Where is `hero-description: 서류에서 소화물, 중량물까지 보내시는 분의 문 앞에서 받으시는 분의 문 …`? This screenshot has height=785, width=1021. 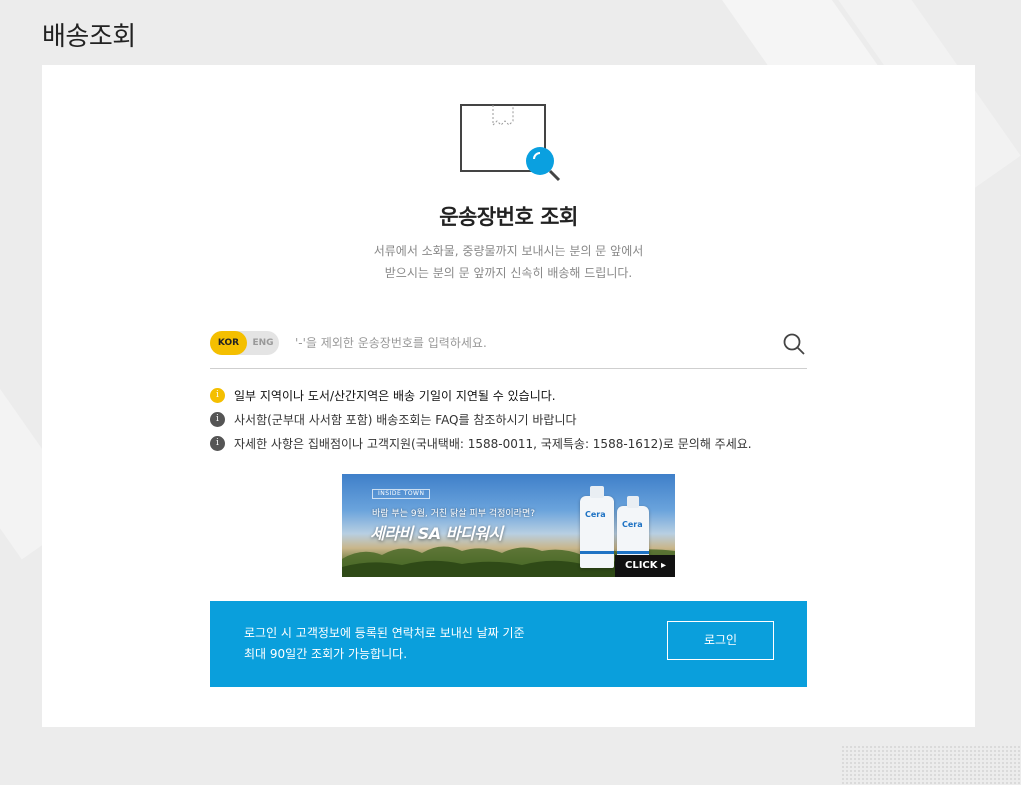
hero-description: 서류에서 소화물, 중량물까지 보내시는 분의 문 앞에서 받으시는 분의 문 … is located at coordinates (508, 262).